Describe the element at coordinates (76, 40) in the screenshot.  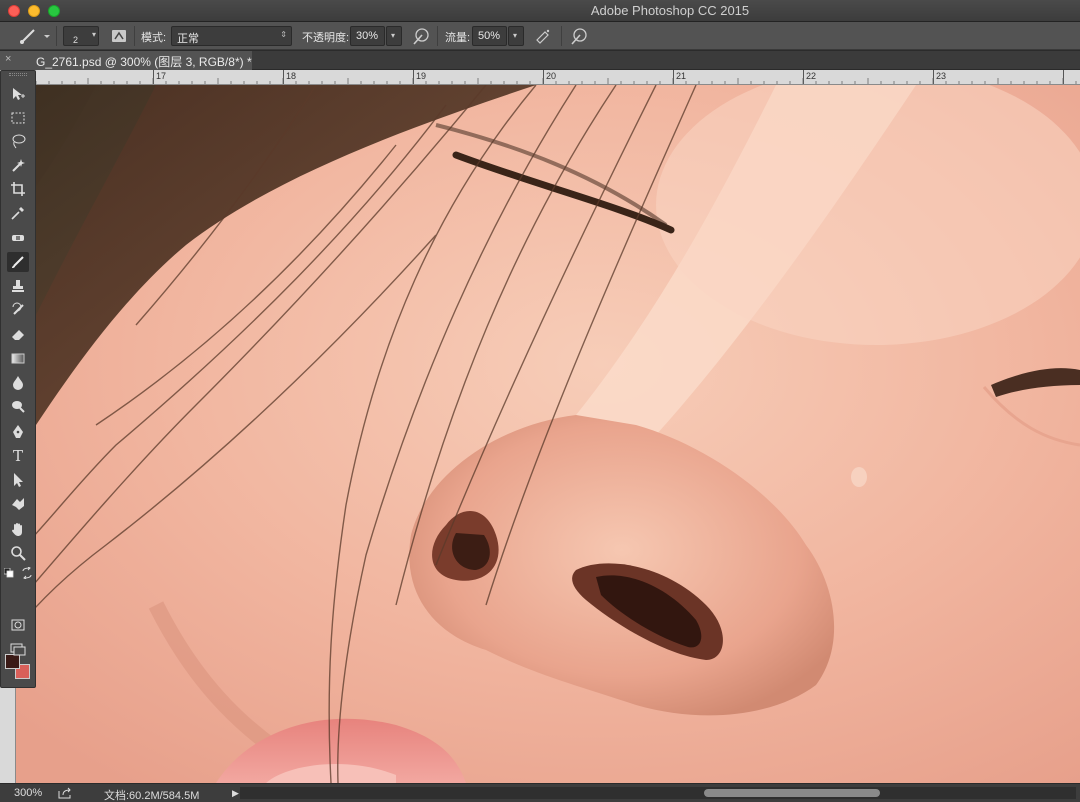
I see `brush-size-value: 2` at that location.